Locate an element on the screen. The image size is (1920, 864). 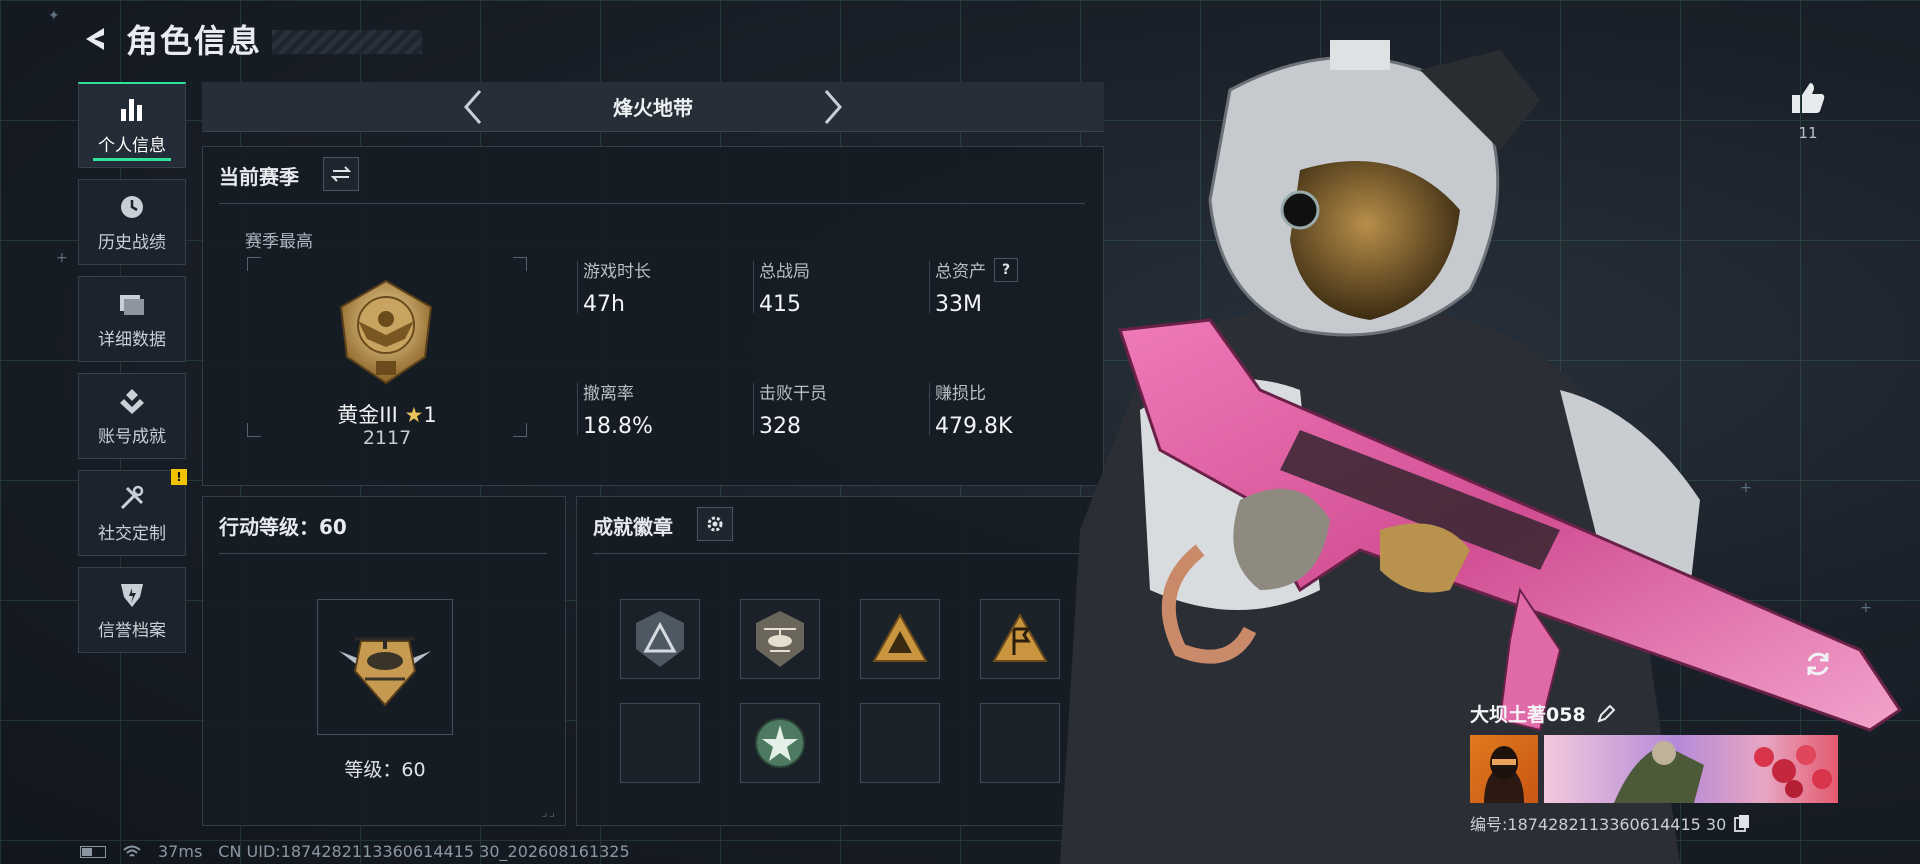
clock-icon is located at coordinates (132, 207).